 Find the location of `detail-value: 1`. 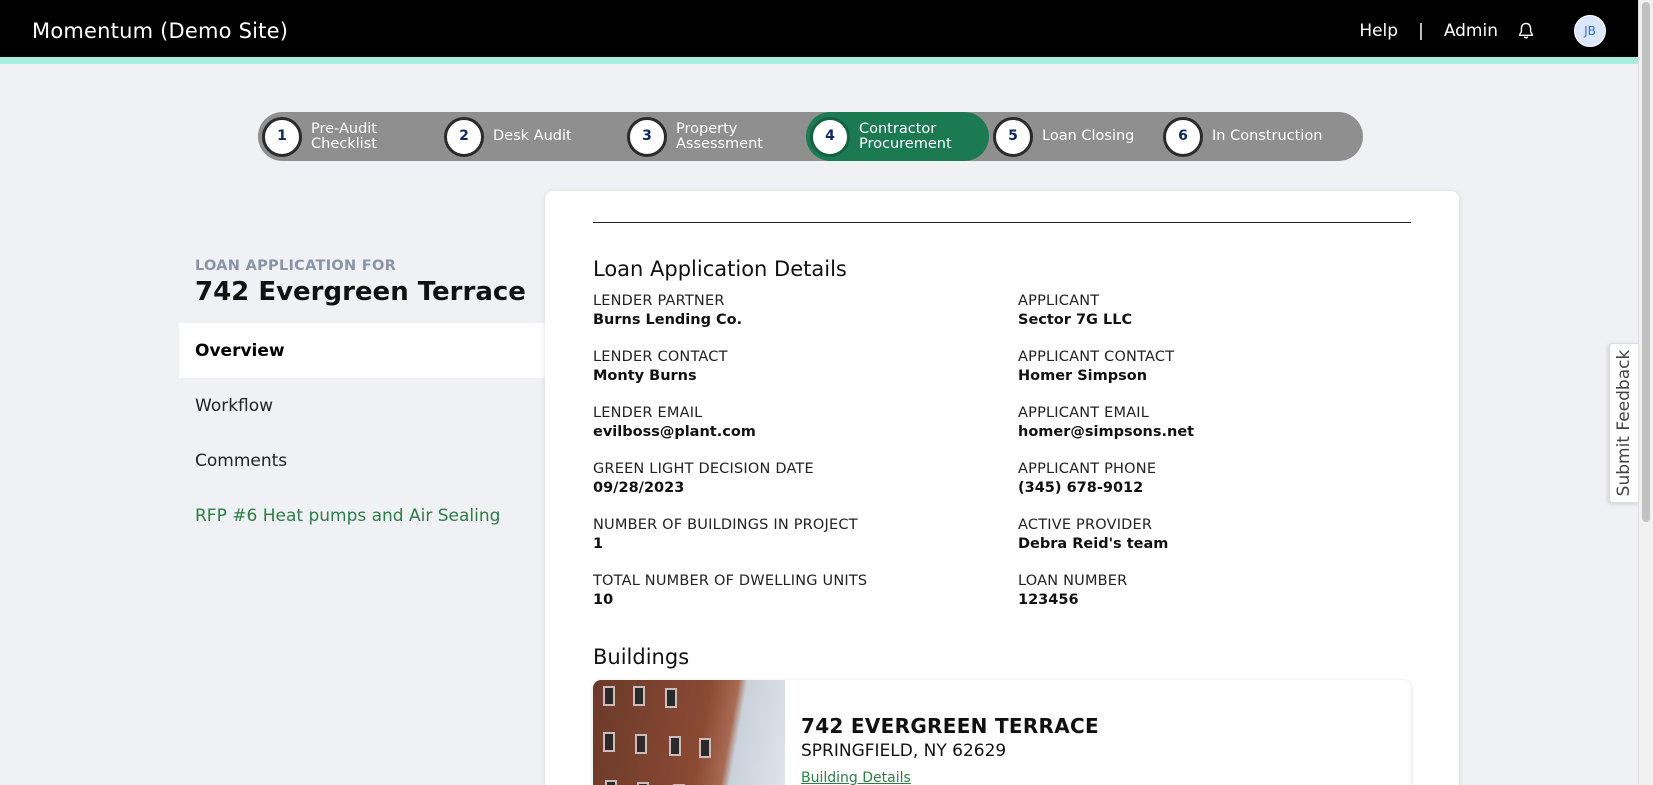

detail-value: 1 is located at coordinates (598, 544).